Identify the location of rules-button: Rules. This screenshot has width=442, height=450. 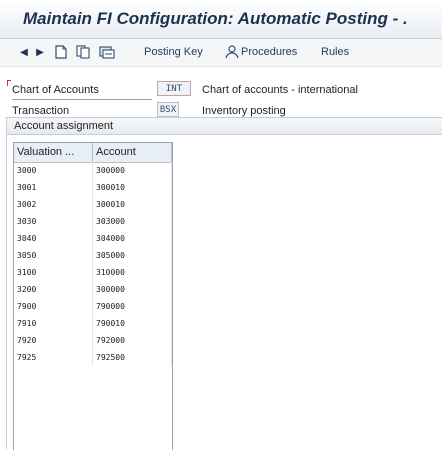
(335, 52).